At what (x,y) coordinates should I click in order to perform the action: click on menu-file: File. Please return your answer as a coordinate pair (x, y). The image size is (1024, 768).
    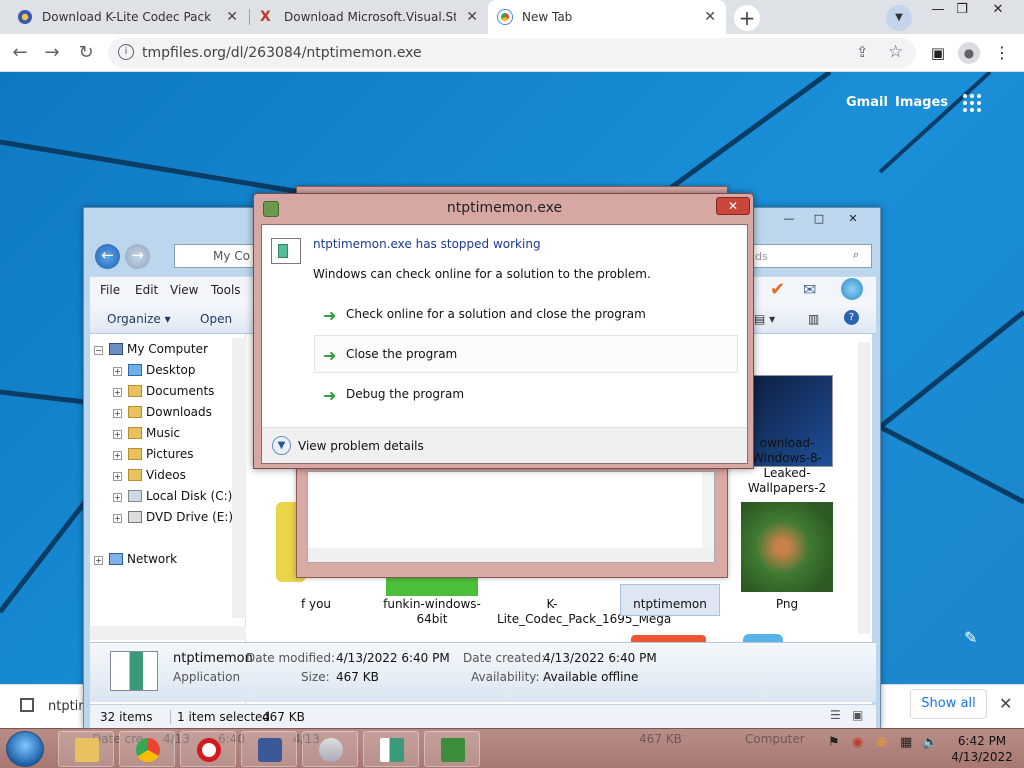
    Looking at the image, I should click on (110, 290).